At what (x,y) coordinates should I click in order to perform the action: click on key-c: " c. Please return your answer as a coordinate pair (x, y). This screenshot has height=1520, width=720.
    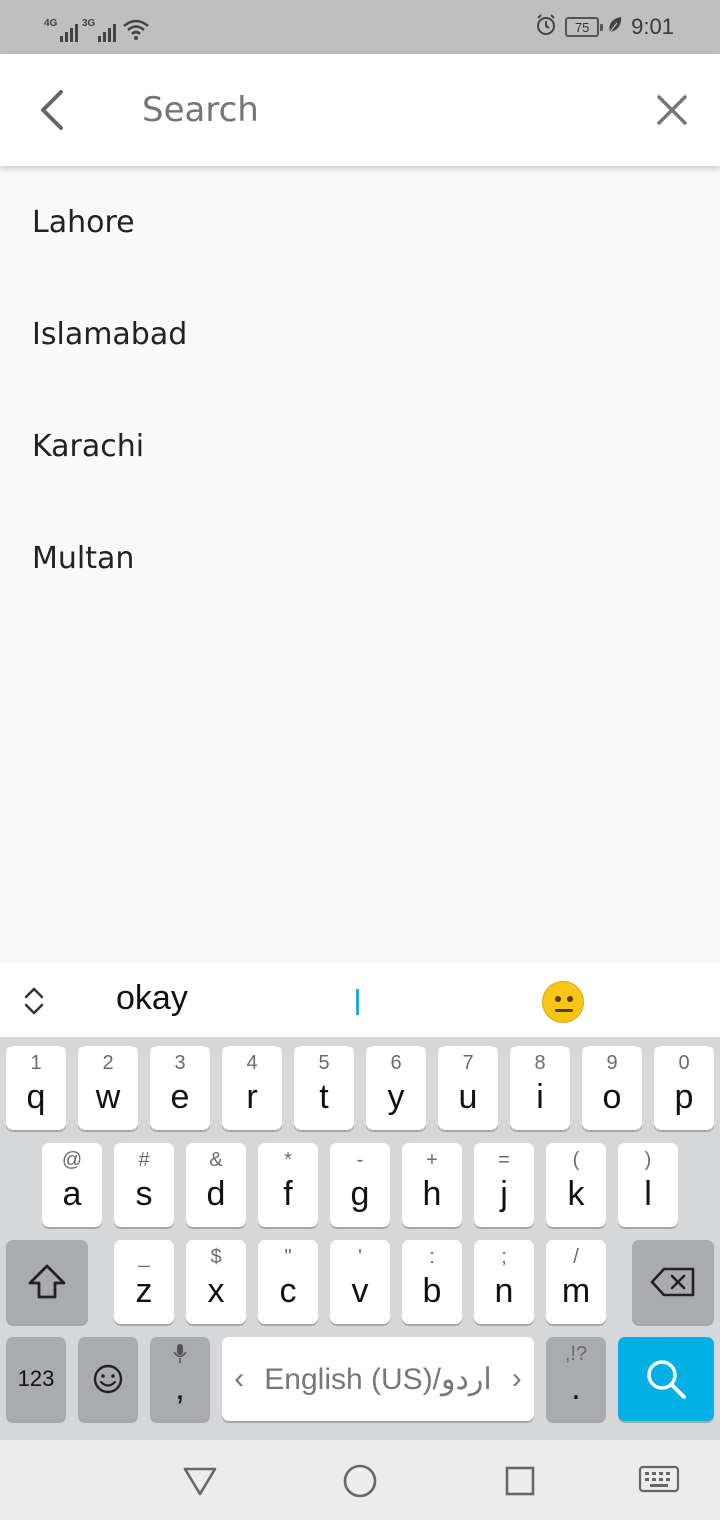
    Looking at the image, I should click on (288, 1282).